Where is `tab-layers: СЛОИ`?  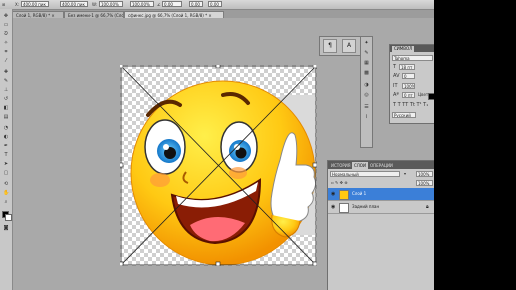 tab-layers: СЛОИ is located at coordinates (360, 165).